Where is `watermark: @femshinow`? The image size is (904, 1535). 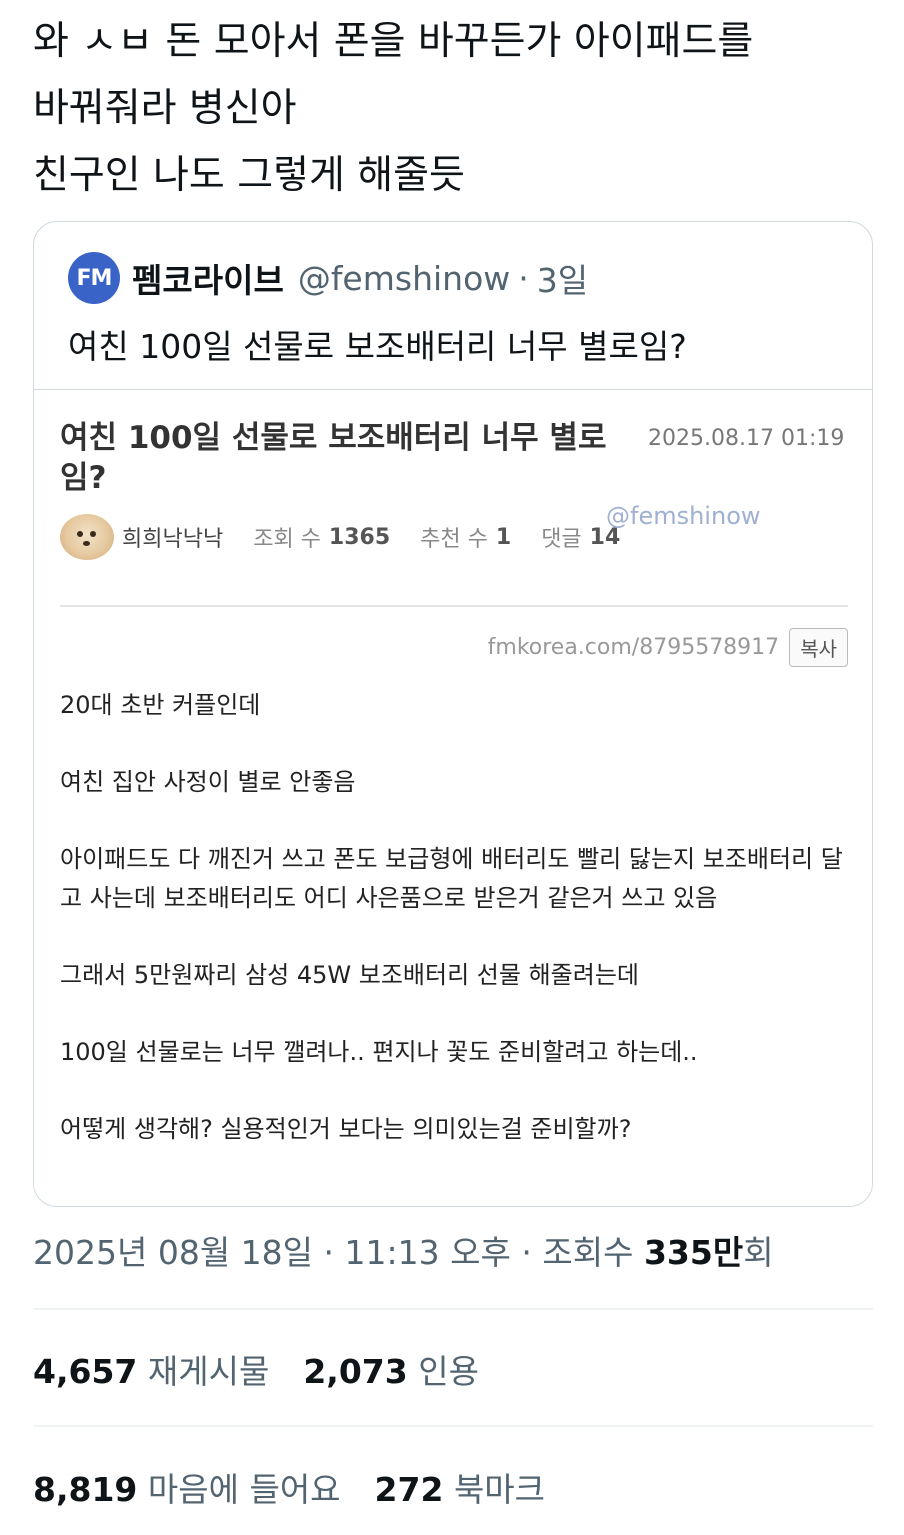 watermark: @femshinow is located at coordinates (683, 516).